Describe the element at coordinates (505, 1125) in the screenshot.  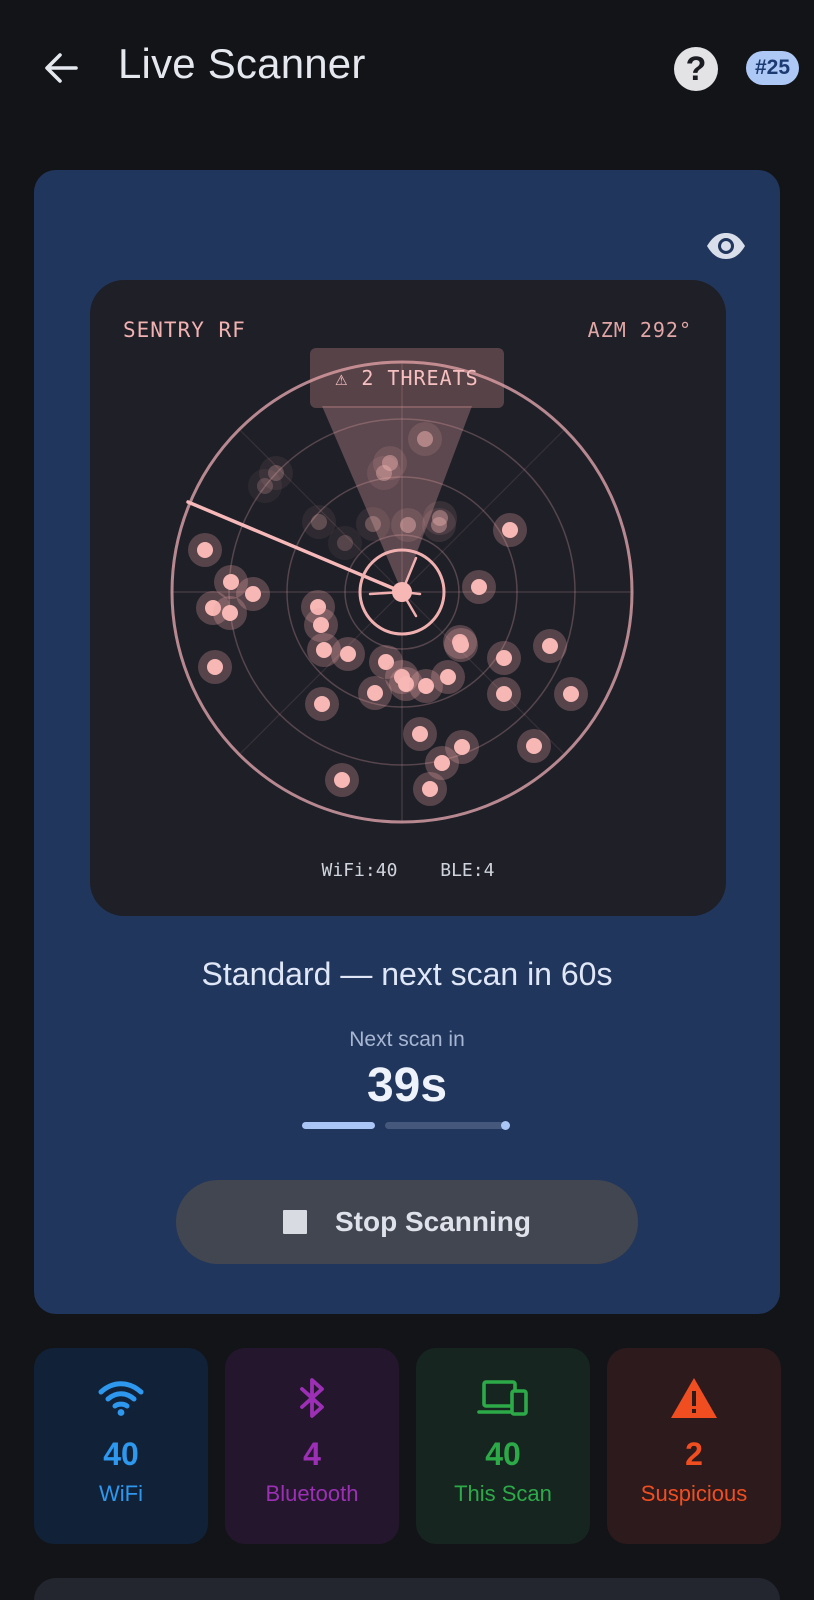
I see `scan-progress-end-dot` at that location.